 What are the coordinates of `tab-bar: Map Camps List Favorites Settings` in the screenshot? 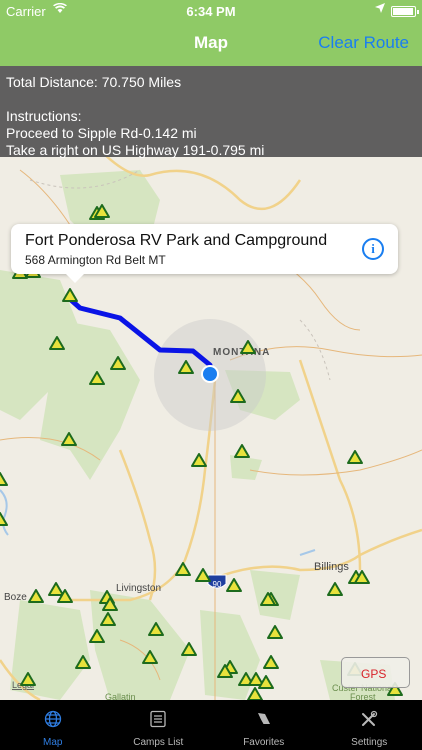 It's located at (211, 725).